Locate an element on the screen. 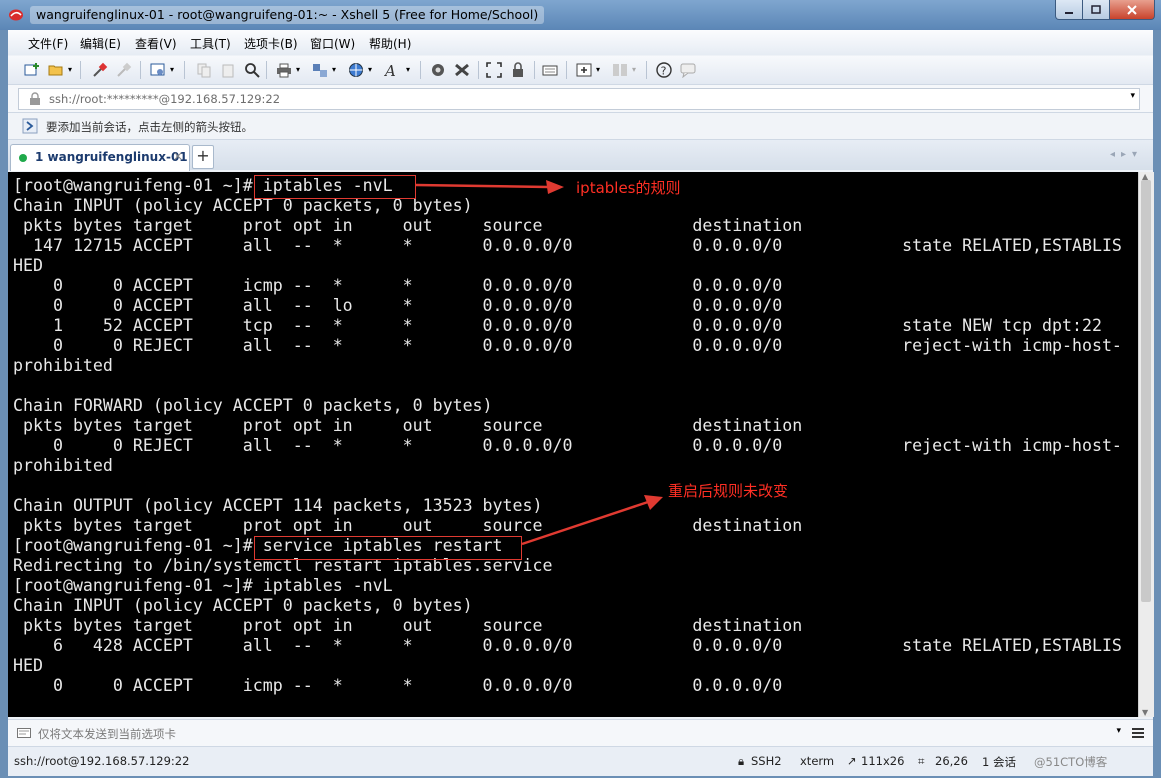 This screenshot has height=778, width=1161. globe-icon is located at coordinates (356, 70).